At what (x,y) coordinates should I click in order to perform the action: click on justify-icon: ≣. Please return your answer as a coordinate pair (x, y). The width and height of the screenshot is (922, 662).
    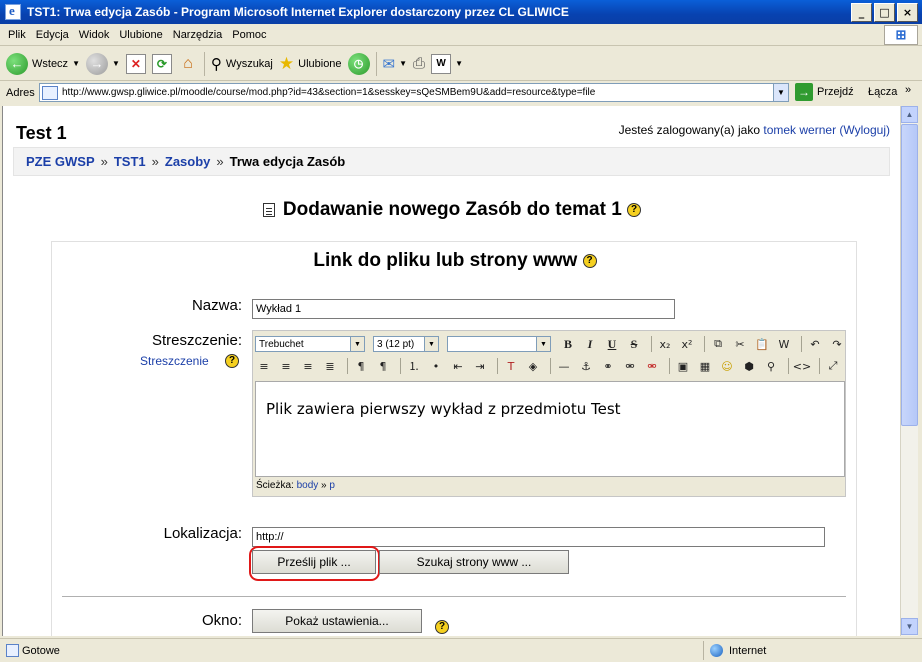
    Looking at the image, I should click on (330, 366).